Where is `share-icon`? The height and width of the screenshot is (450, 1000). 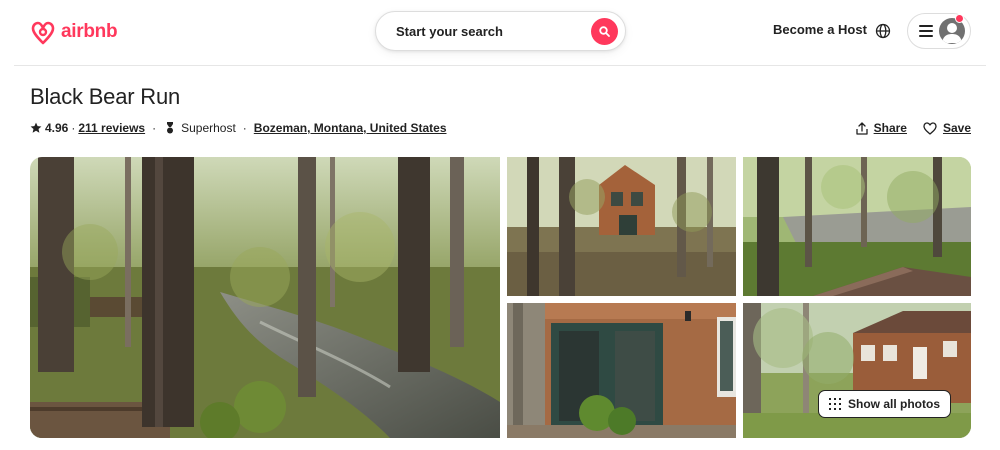
share-icon is located at coordinates (861, 128).